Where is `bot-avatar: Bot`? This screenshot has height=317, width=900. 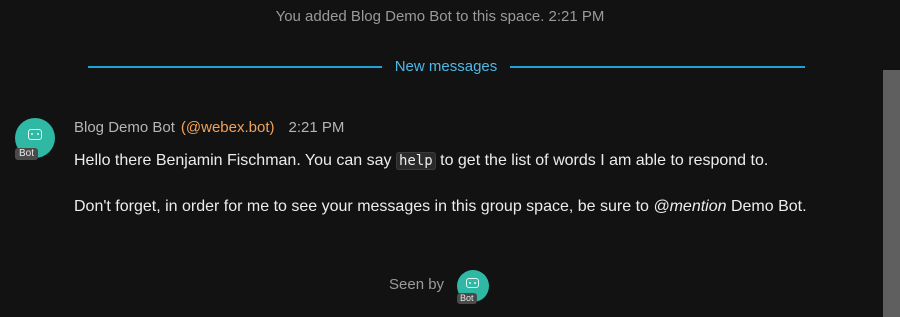 bot-avatar: Bot is located at coordinates (35, 139).